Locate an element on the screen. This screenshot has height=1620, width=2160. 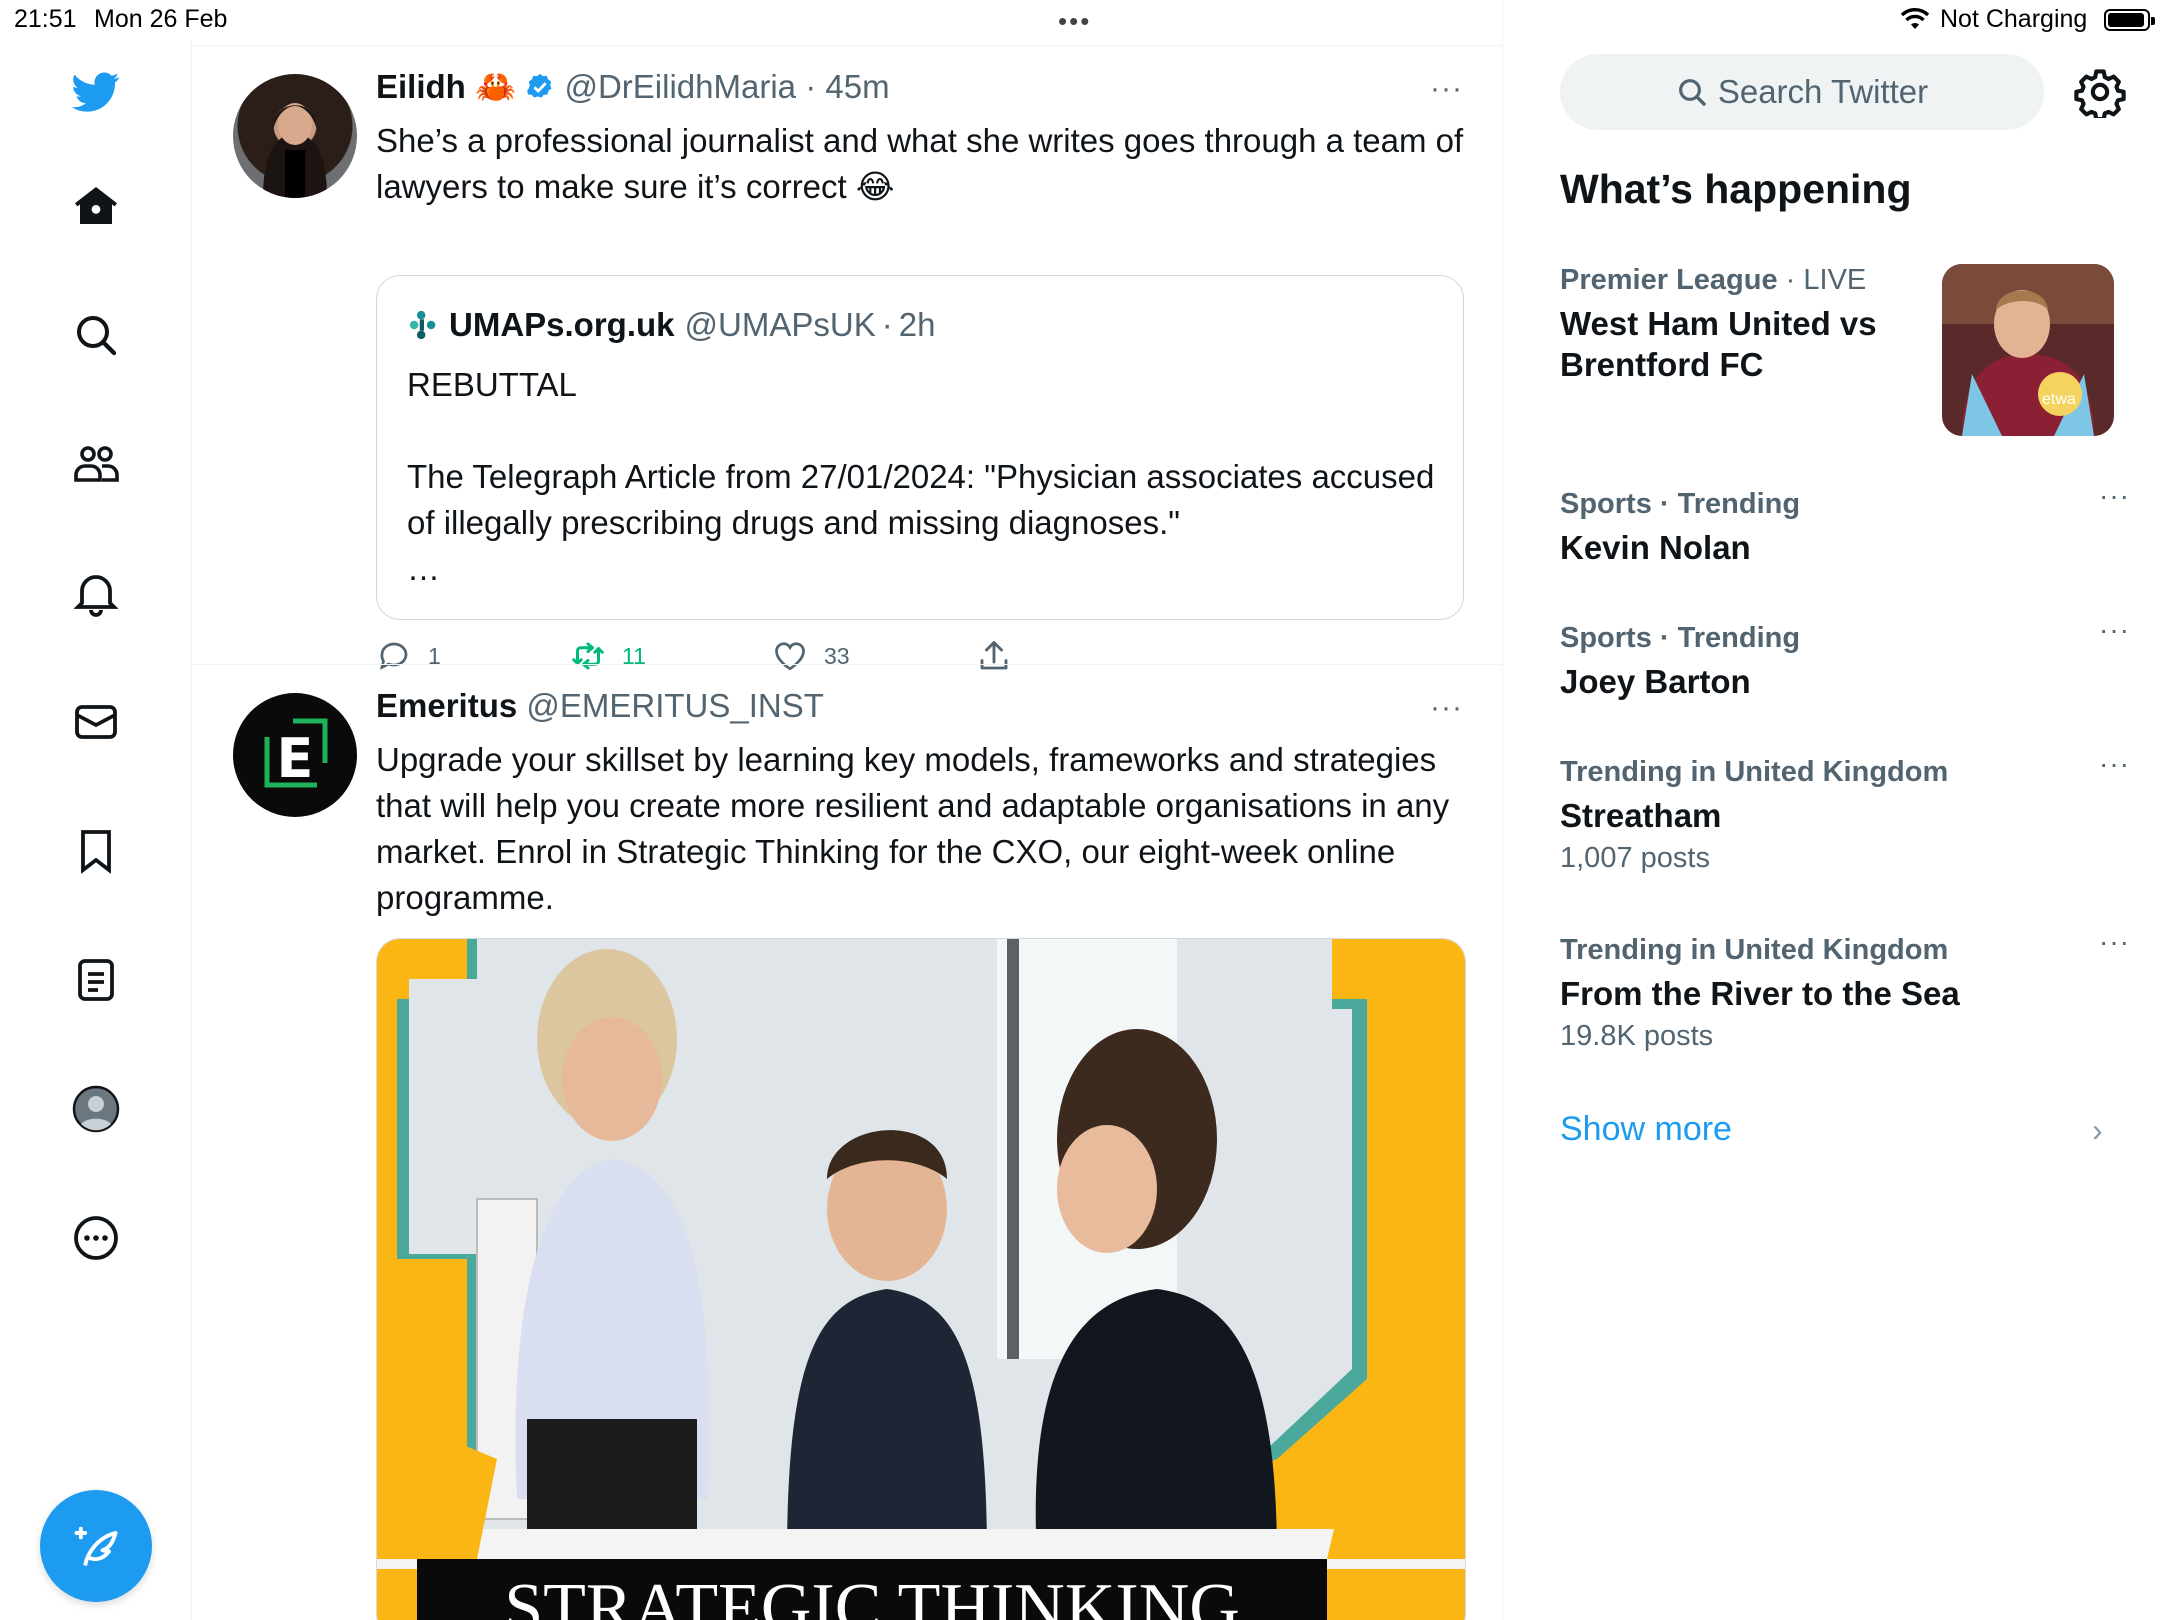
quoted-author-name: UMAPs.org.uk is located at coordinates (562, 325).